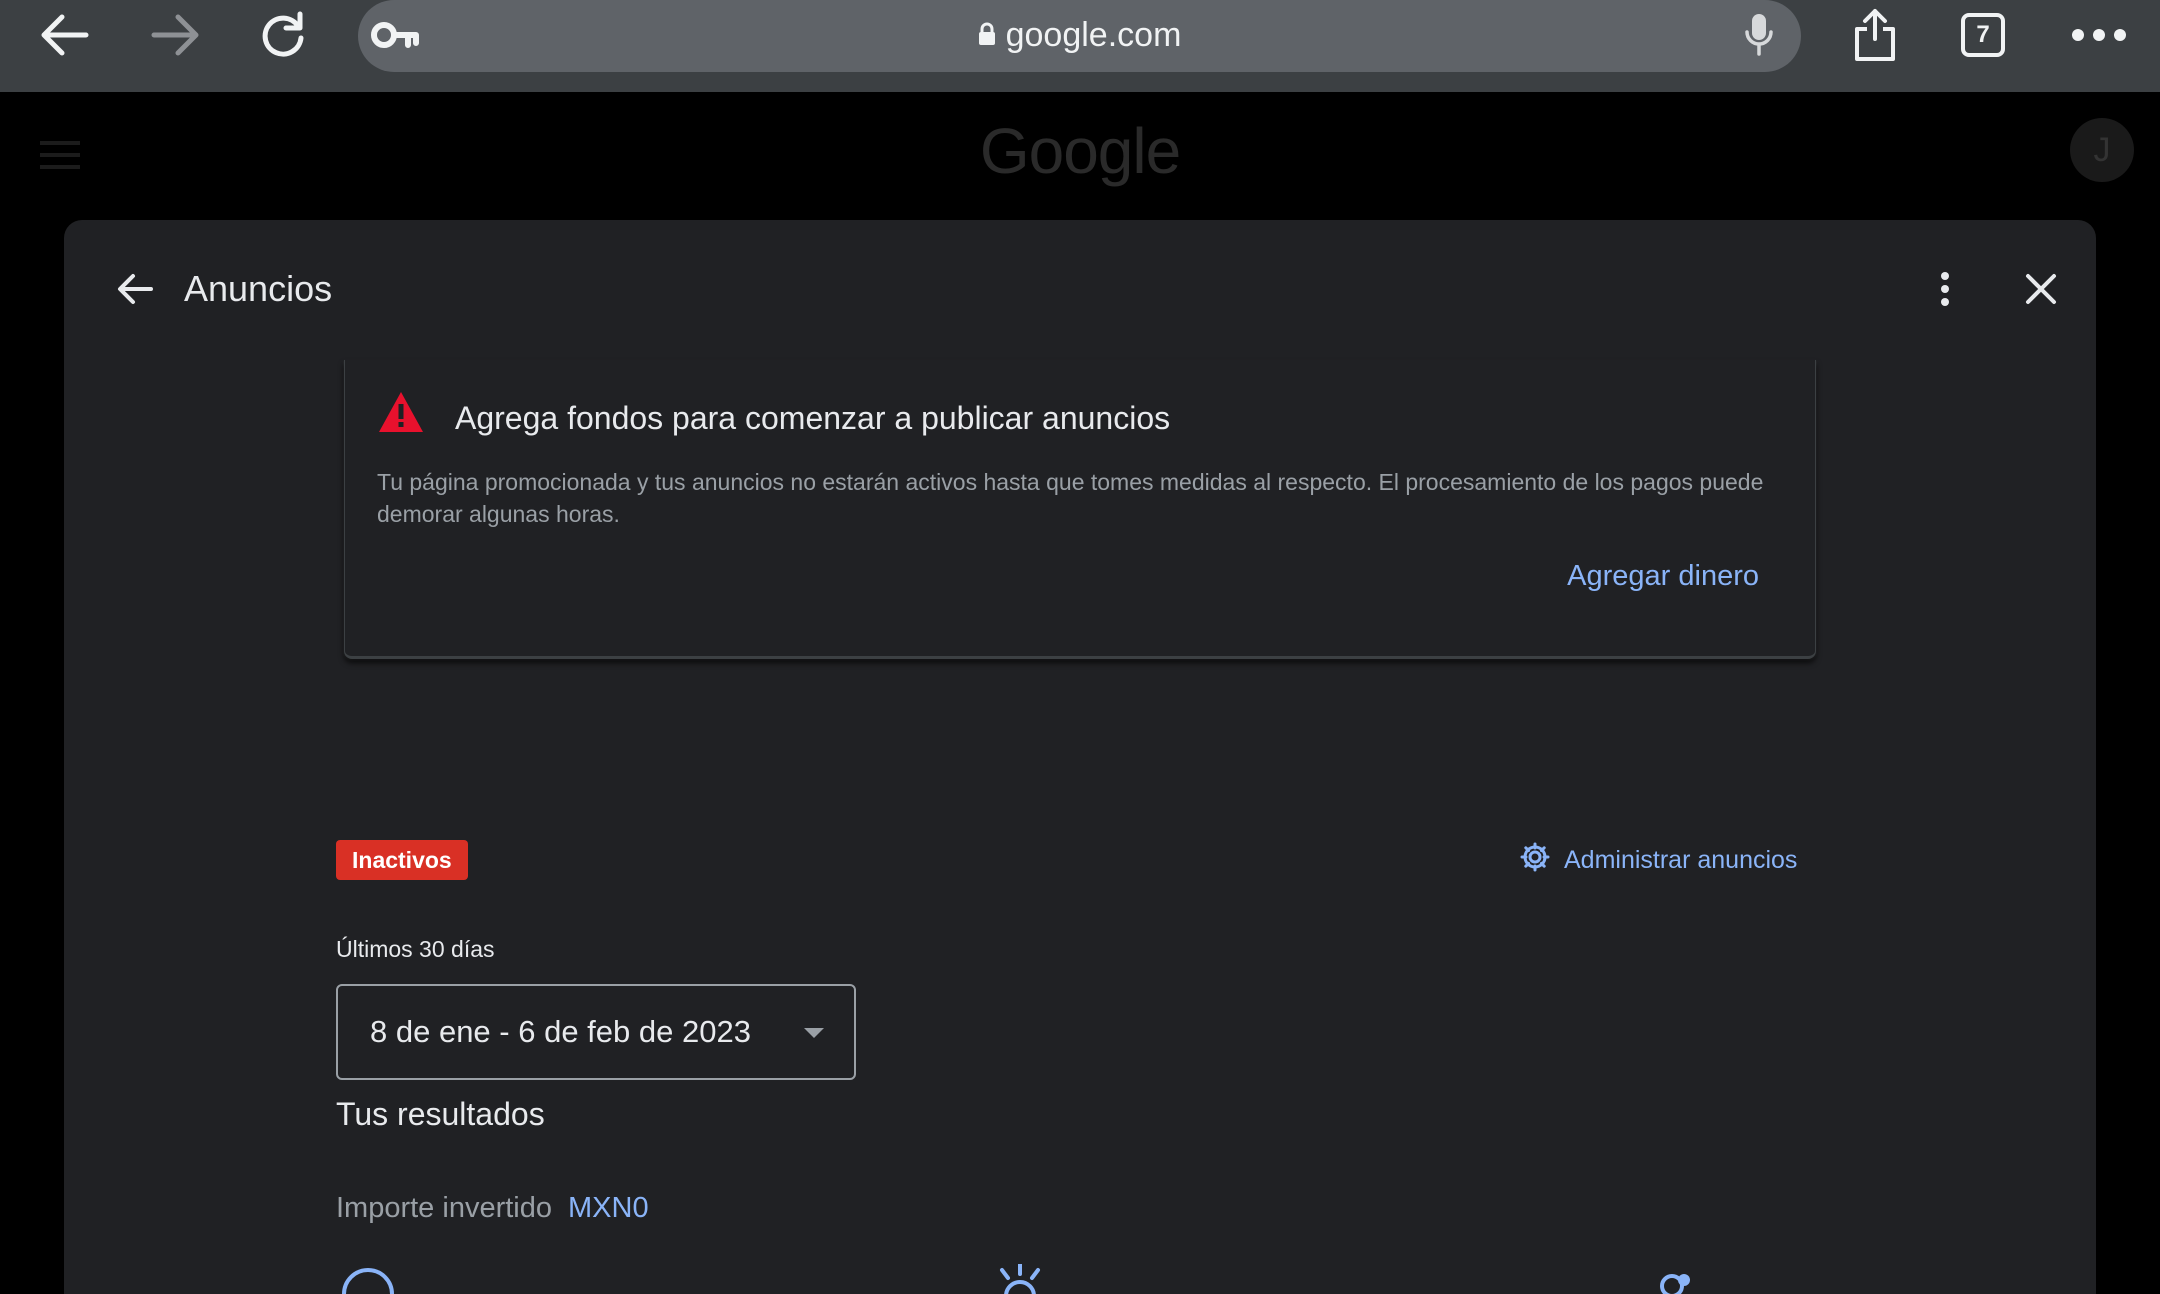 The height and width of the screenshot is (1294, 2160). I want to click on manage-ads-label: Administrar anuncios, so click(1681, 859).